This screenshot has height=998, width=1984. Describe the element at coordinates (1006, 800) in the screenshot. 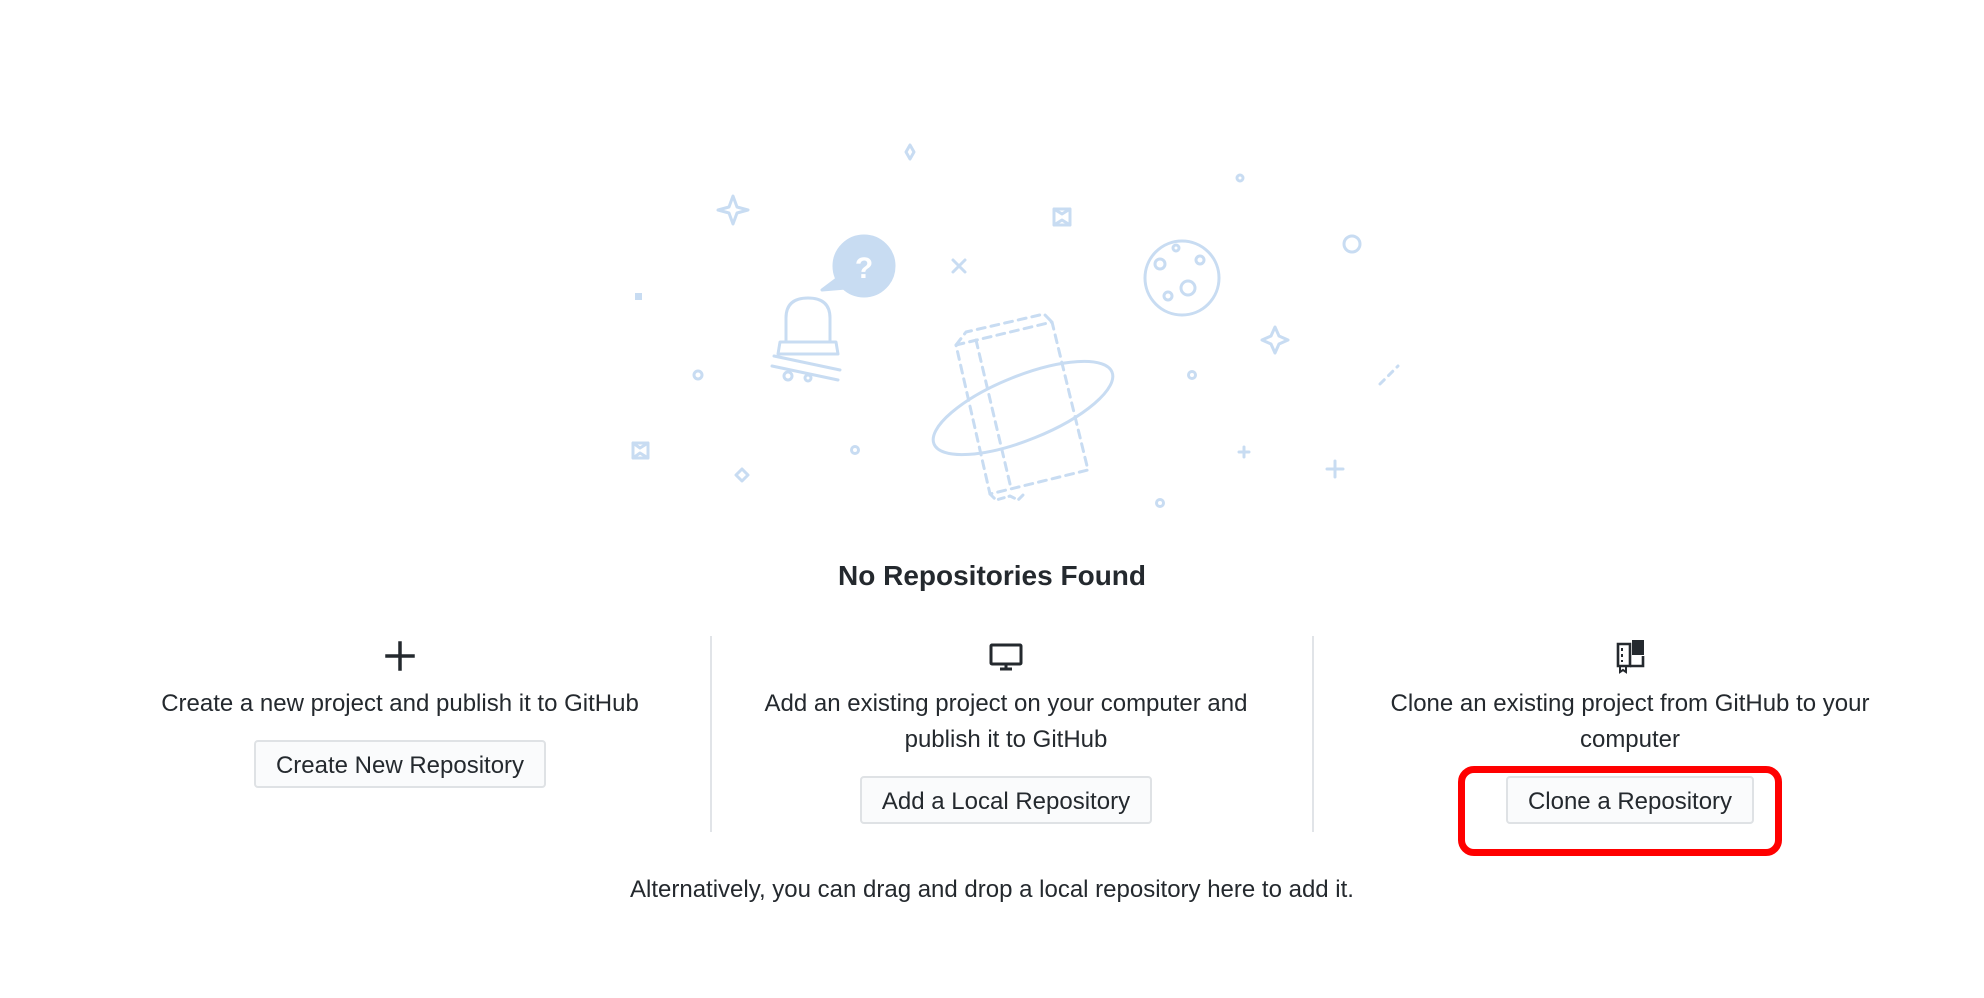

I see `add-local-repository-button: Add a Local Repository` at that location.